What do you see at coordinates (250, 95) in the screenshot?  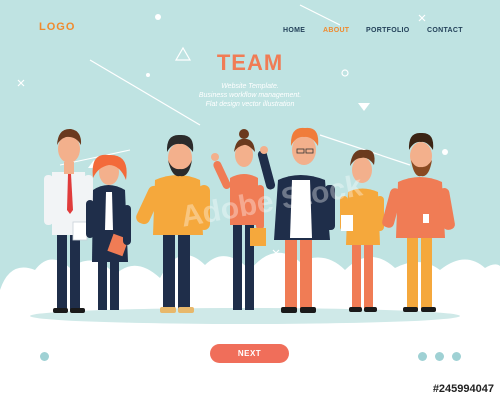 I see `subtitle-line-2: Business workflow management.` at bounding box center [250, 95].